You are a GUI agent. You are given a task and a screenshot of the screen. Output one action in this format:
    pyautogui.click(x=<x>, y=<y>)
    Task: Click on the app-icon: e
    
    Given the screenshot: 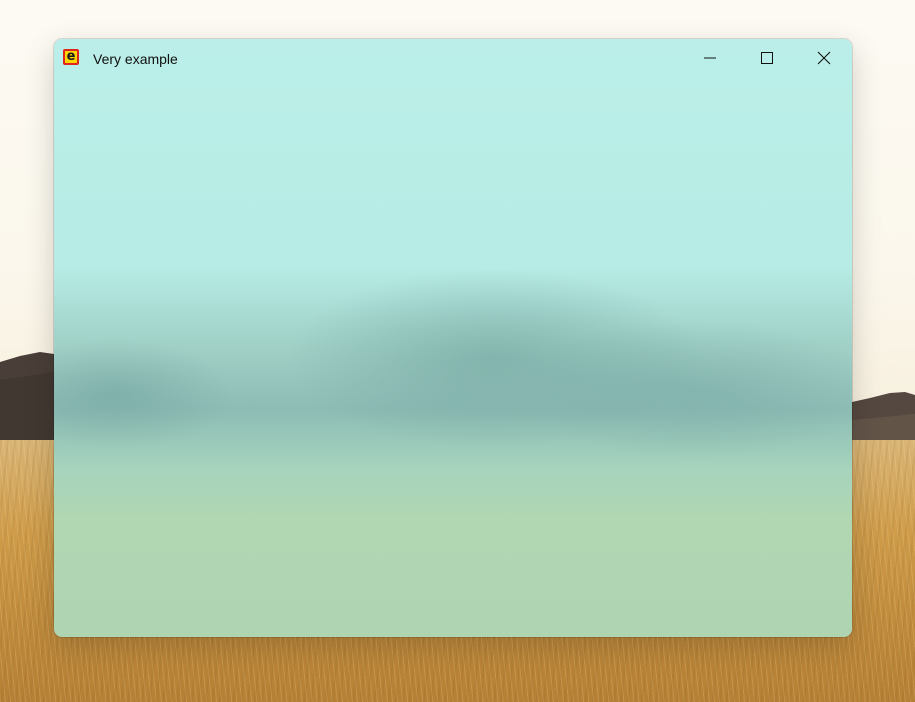 What is the action you would take?
    pyautogui.click(x=71, y=57)
    